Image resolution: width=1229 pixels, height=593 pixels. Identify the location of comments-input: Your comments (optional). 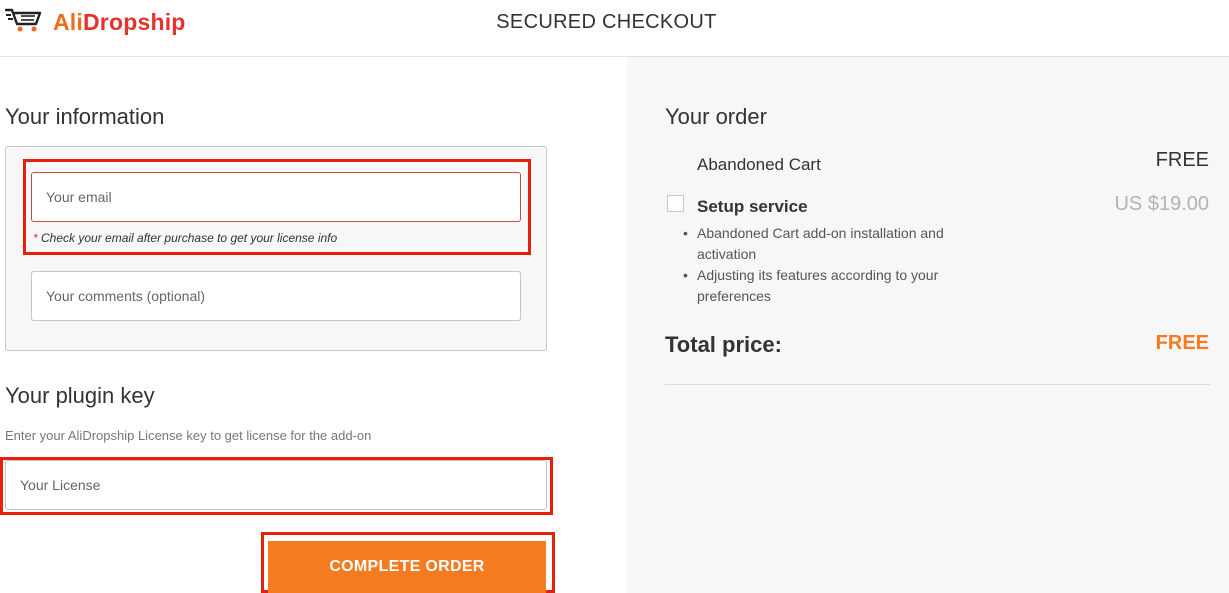
(276, 296).